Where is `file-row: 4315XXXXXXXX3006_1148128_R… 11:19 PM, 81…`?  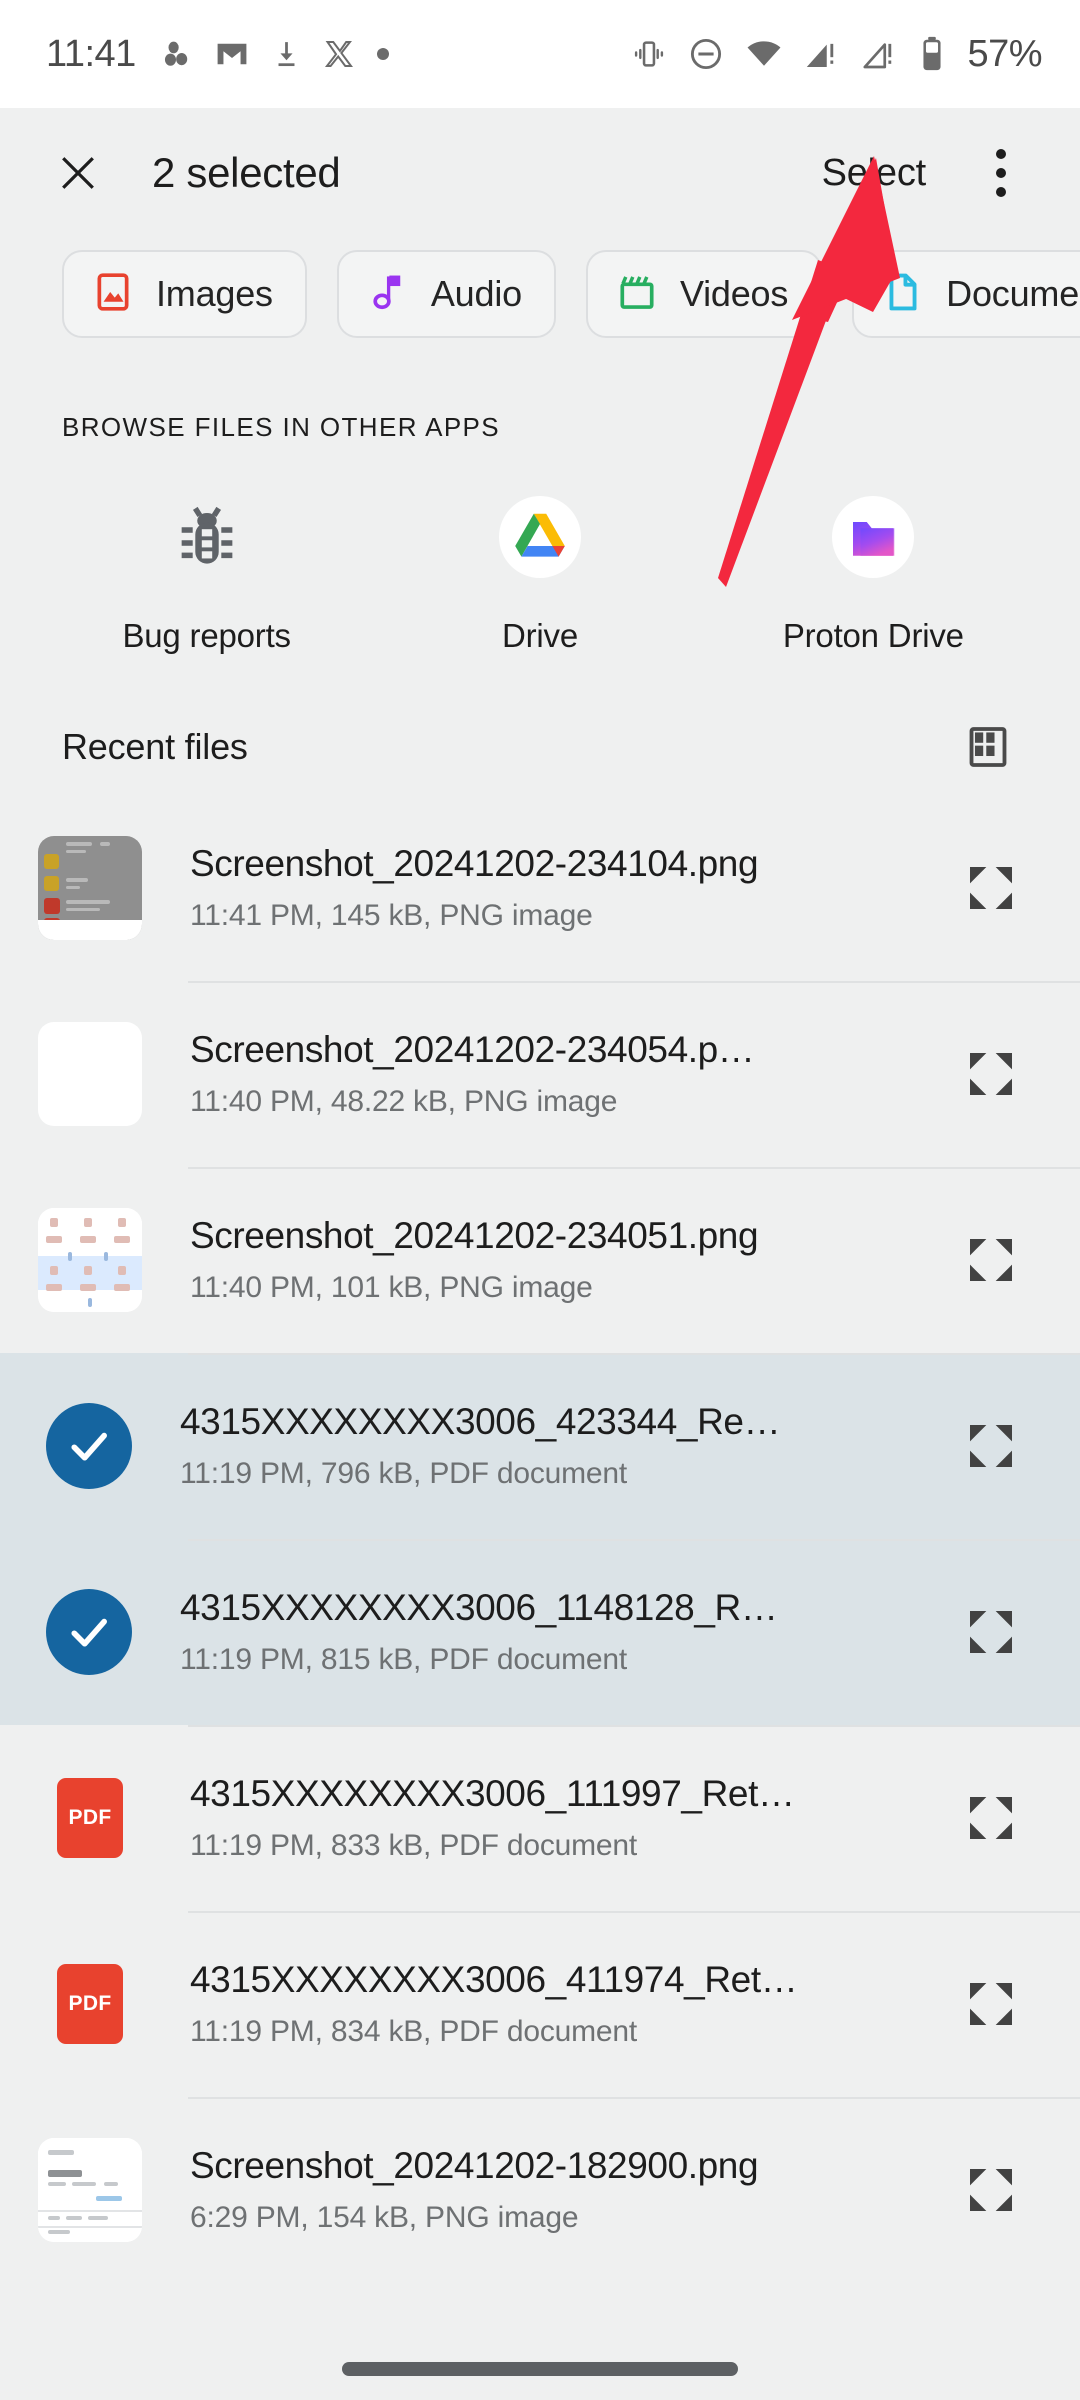 file-row: 4315XXXXXXXX3006_1148128_R… 11:19 PM, 81… is located at coordinates (540, 1632).